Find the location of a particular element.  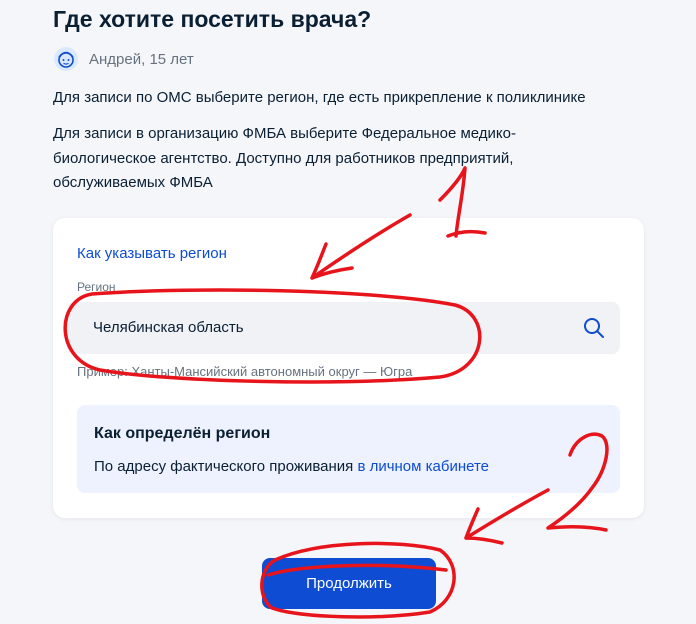

region-info-title: Как определён регион is located at coordinates (182, 433).